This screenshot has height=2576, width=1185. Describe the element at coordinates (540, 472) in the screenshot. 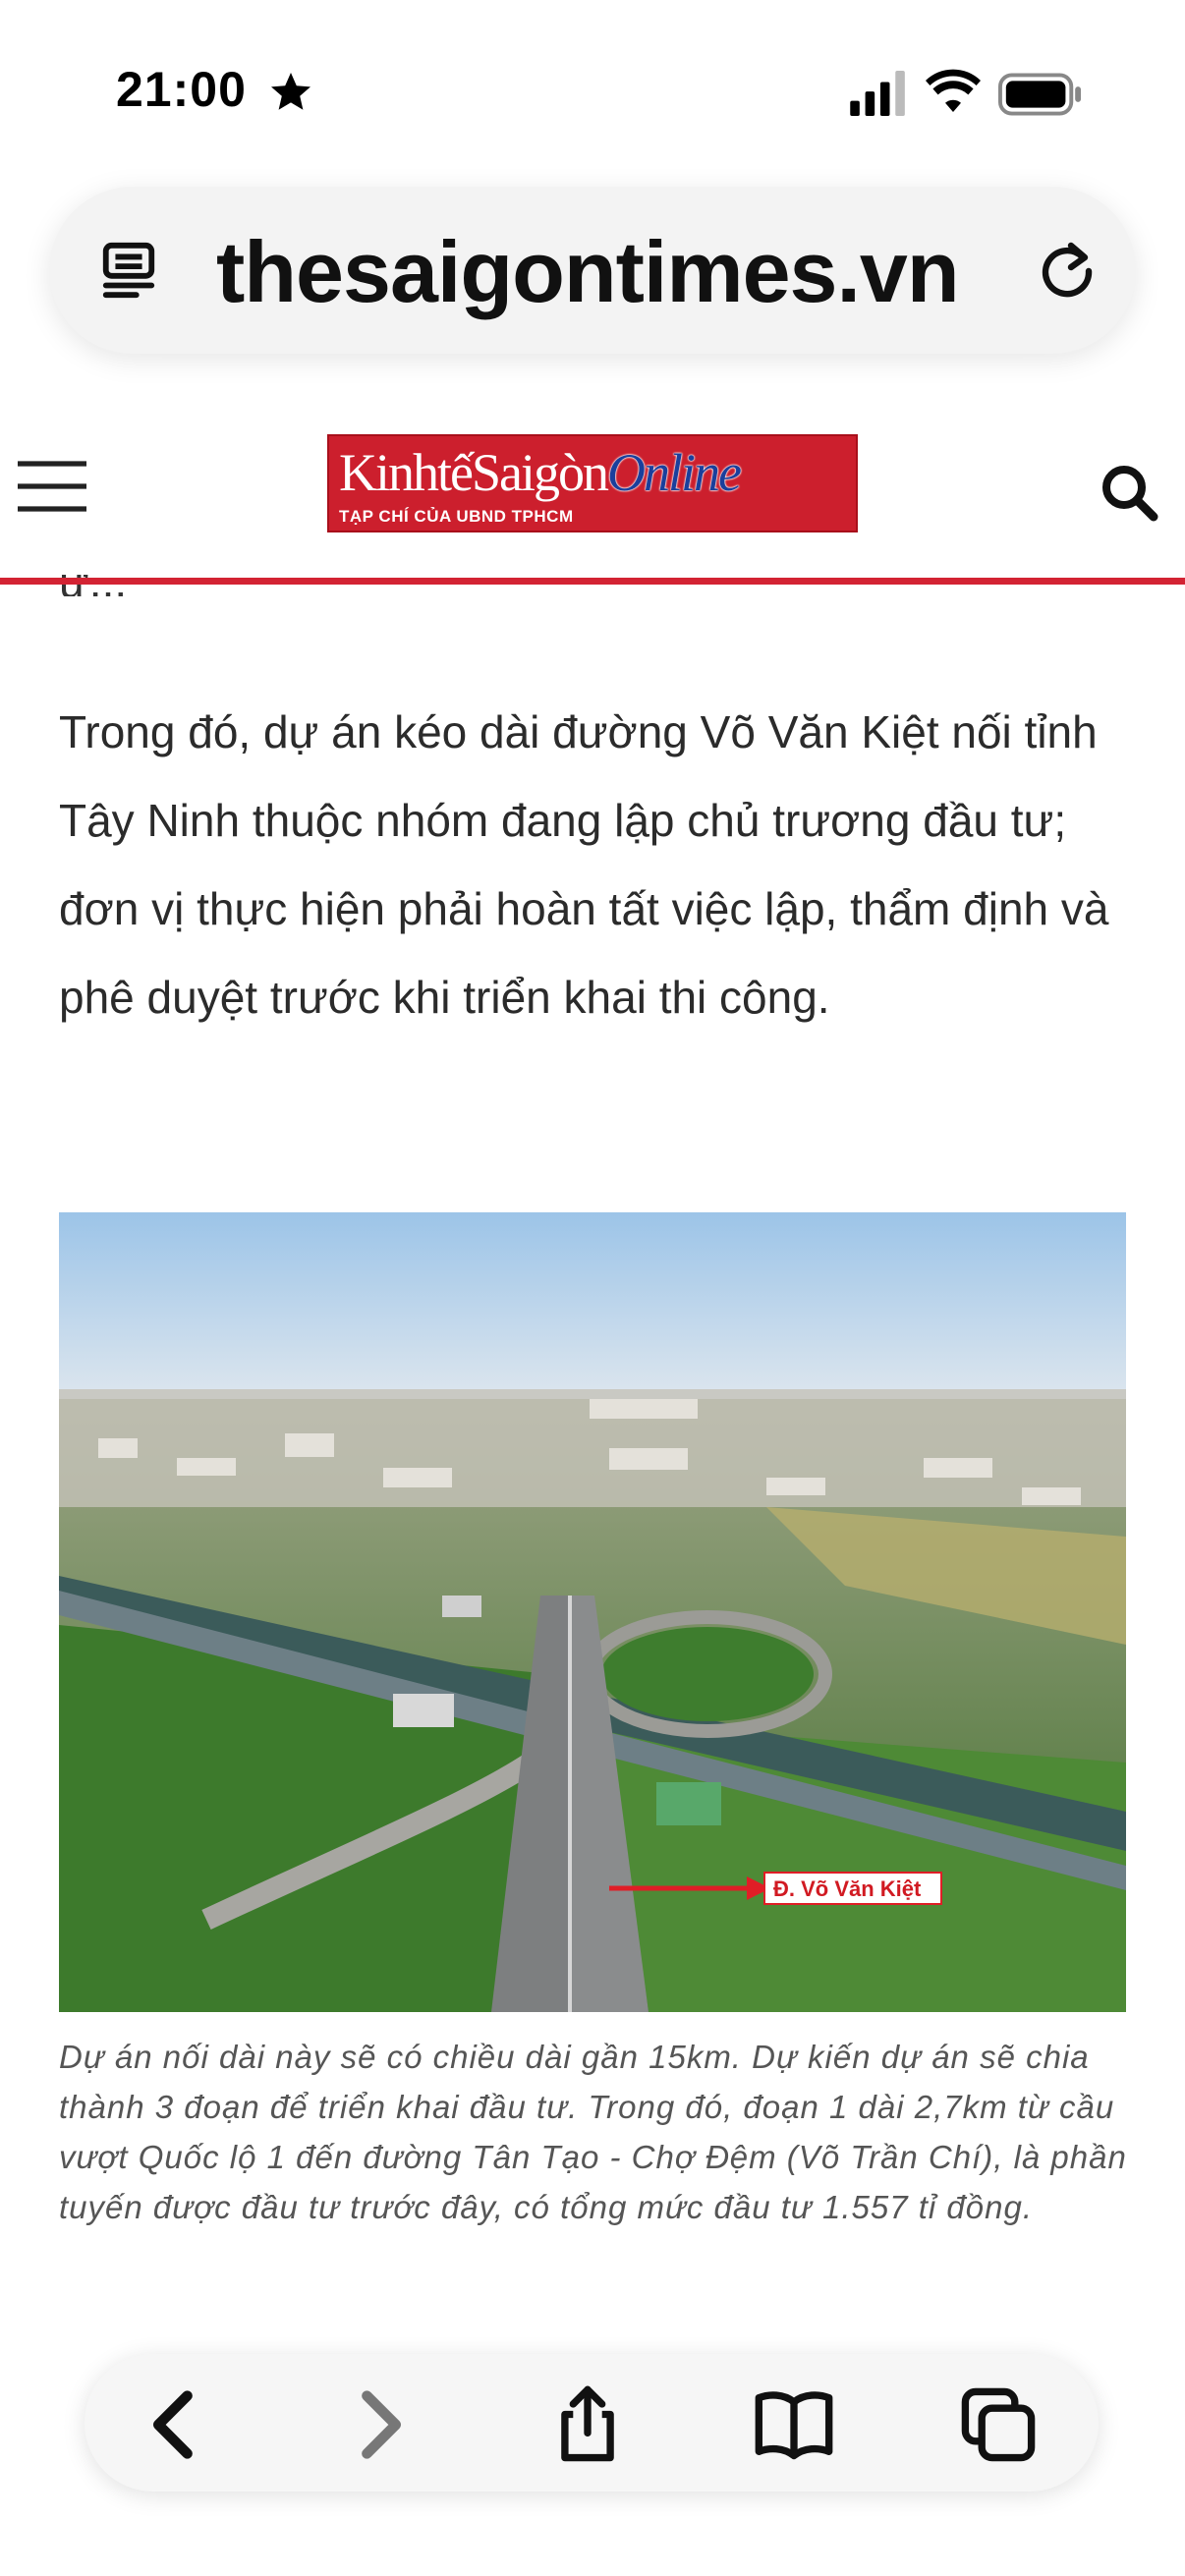

I see `logo-wordmark: KinhtếSaigònOnline` at that location.